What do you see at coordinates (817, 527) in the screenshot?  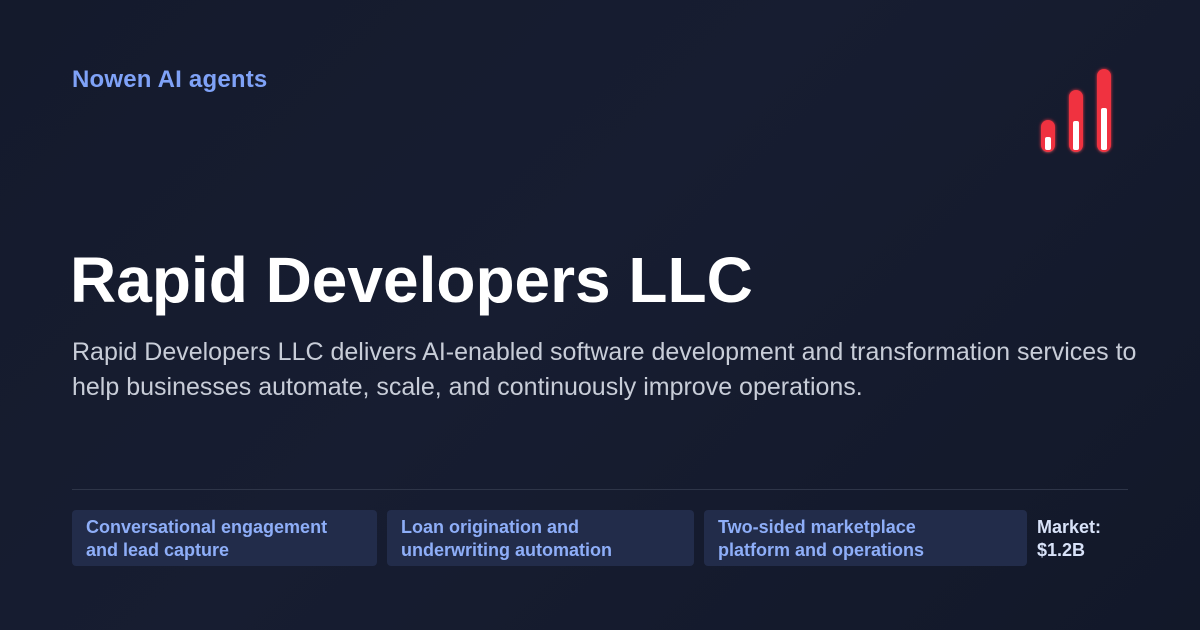 I see `tag-line: Two-sided marketplace` at bounding box center [817, 527].